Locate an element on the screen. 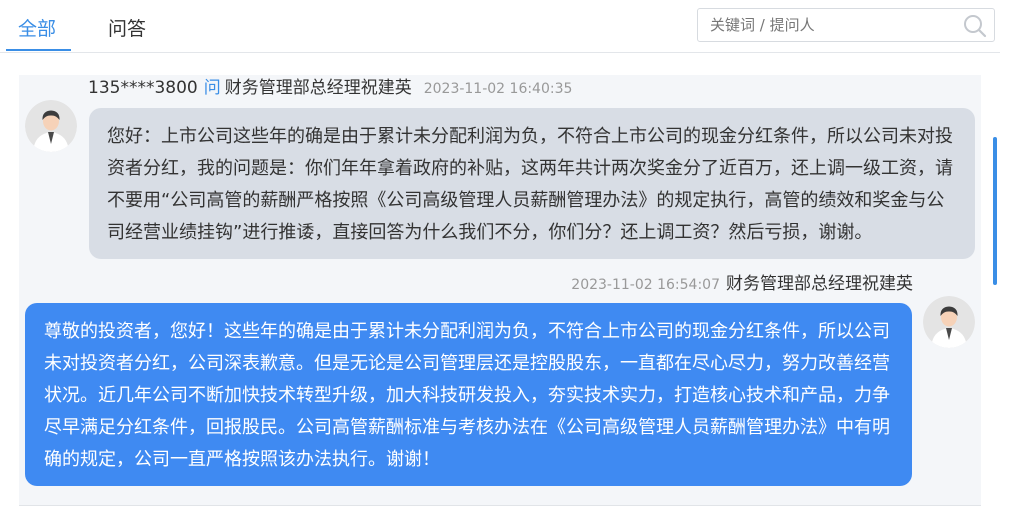  top-bar: 全部 问答 is located at coordinates (500, 26).